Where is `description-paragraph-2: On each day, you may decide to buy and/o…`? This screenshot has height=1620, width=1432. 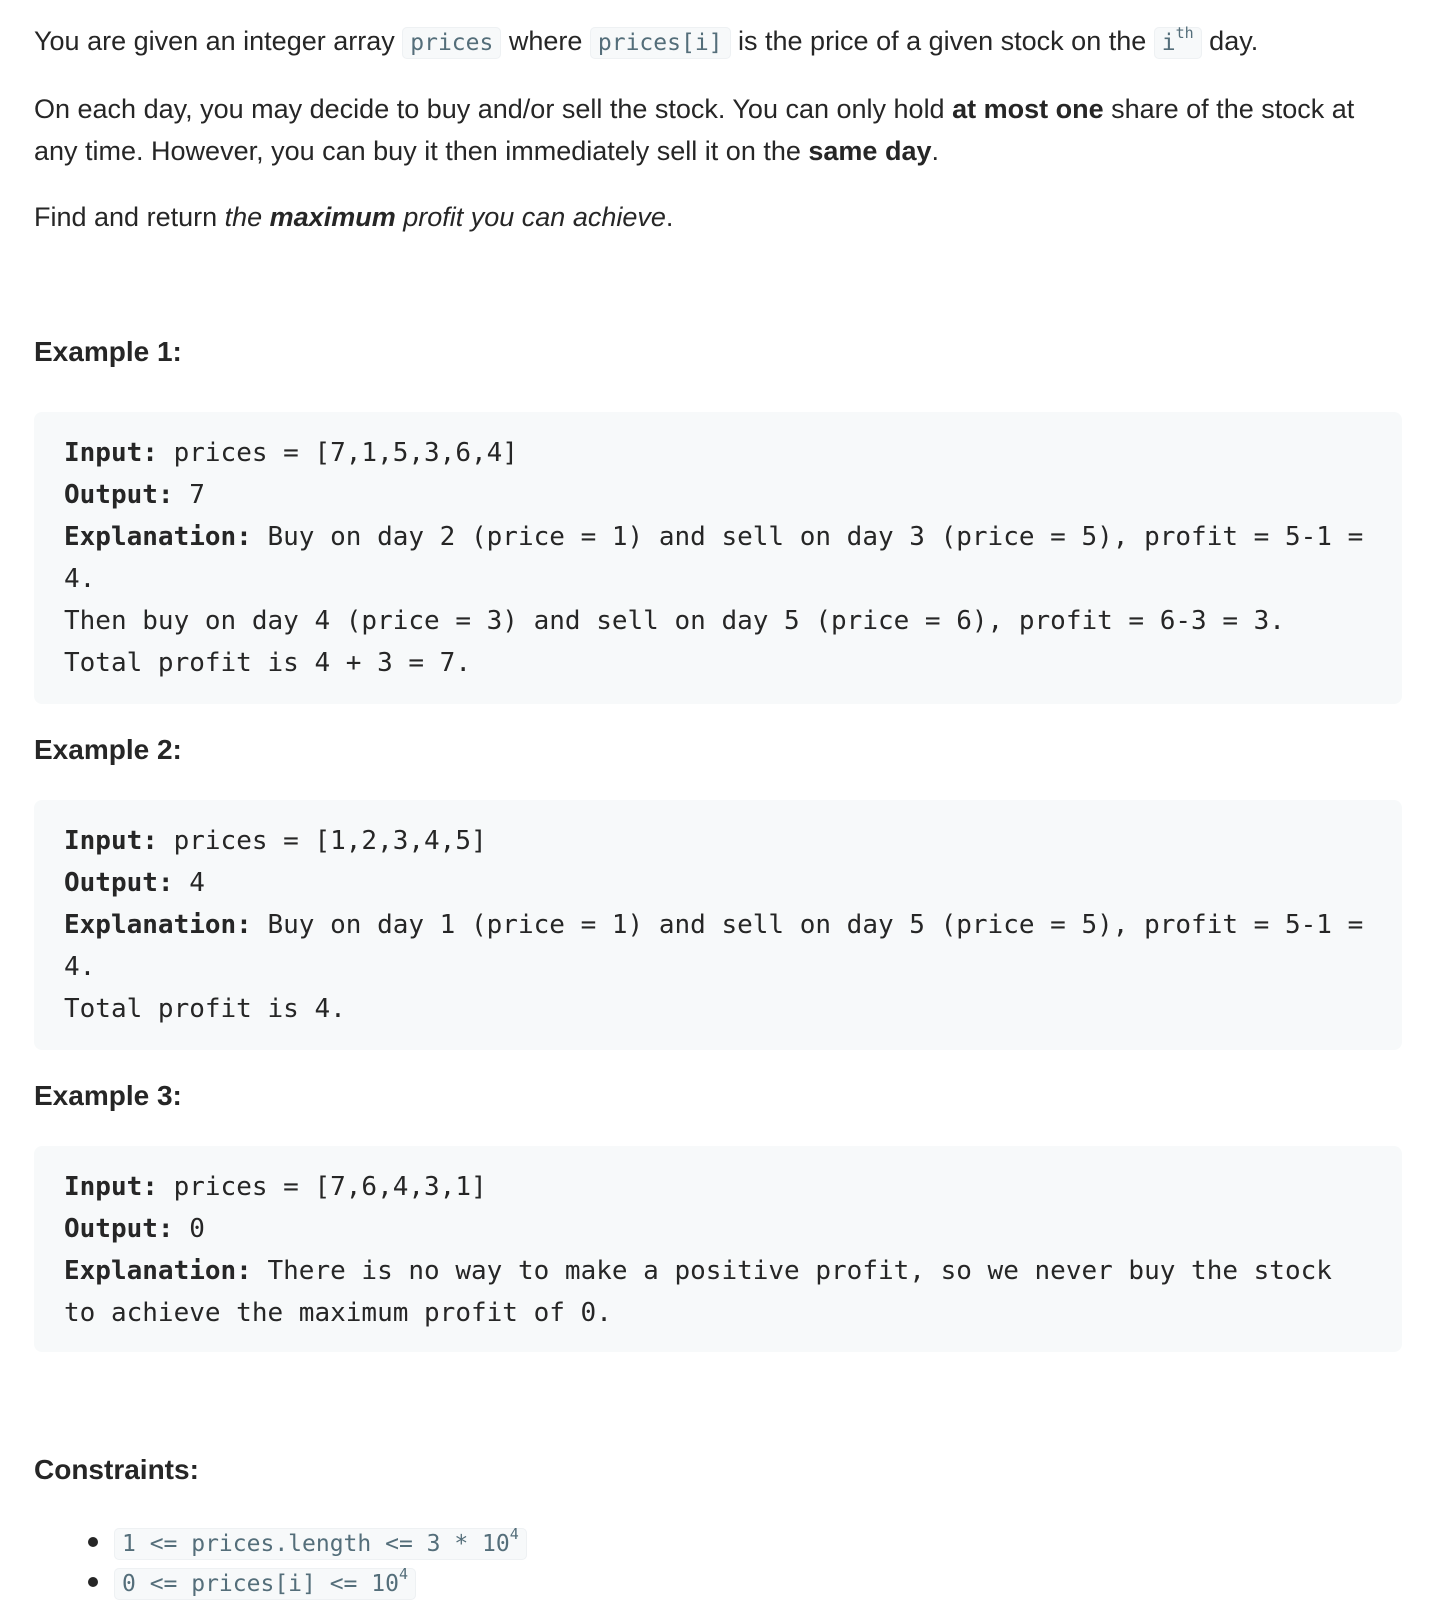
description-paragraph-2: On each day, you may decide to buy and/o… is located at coordinates (694, 130).